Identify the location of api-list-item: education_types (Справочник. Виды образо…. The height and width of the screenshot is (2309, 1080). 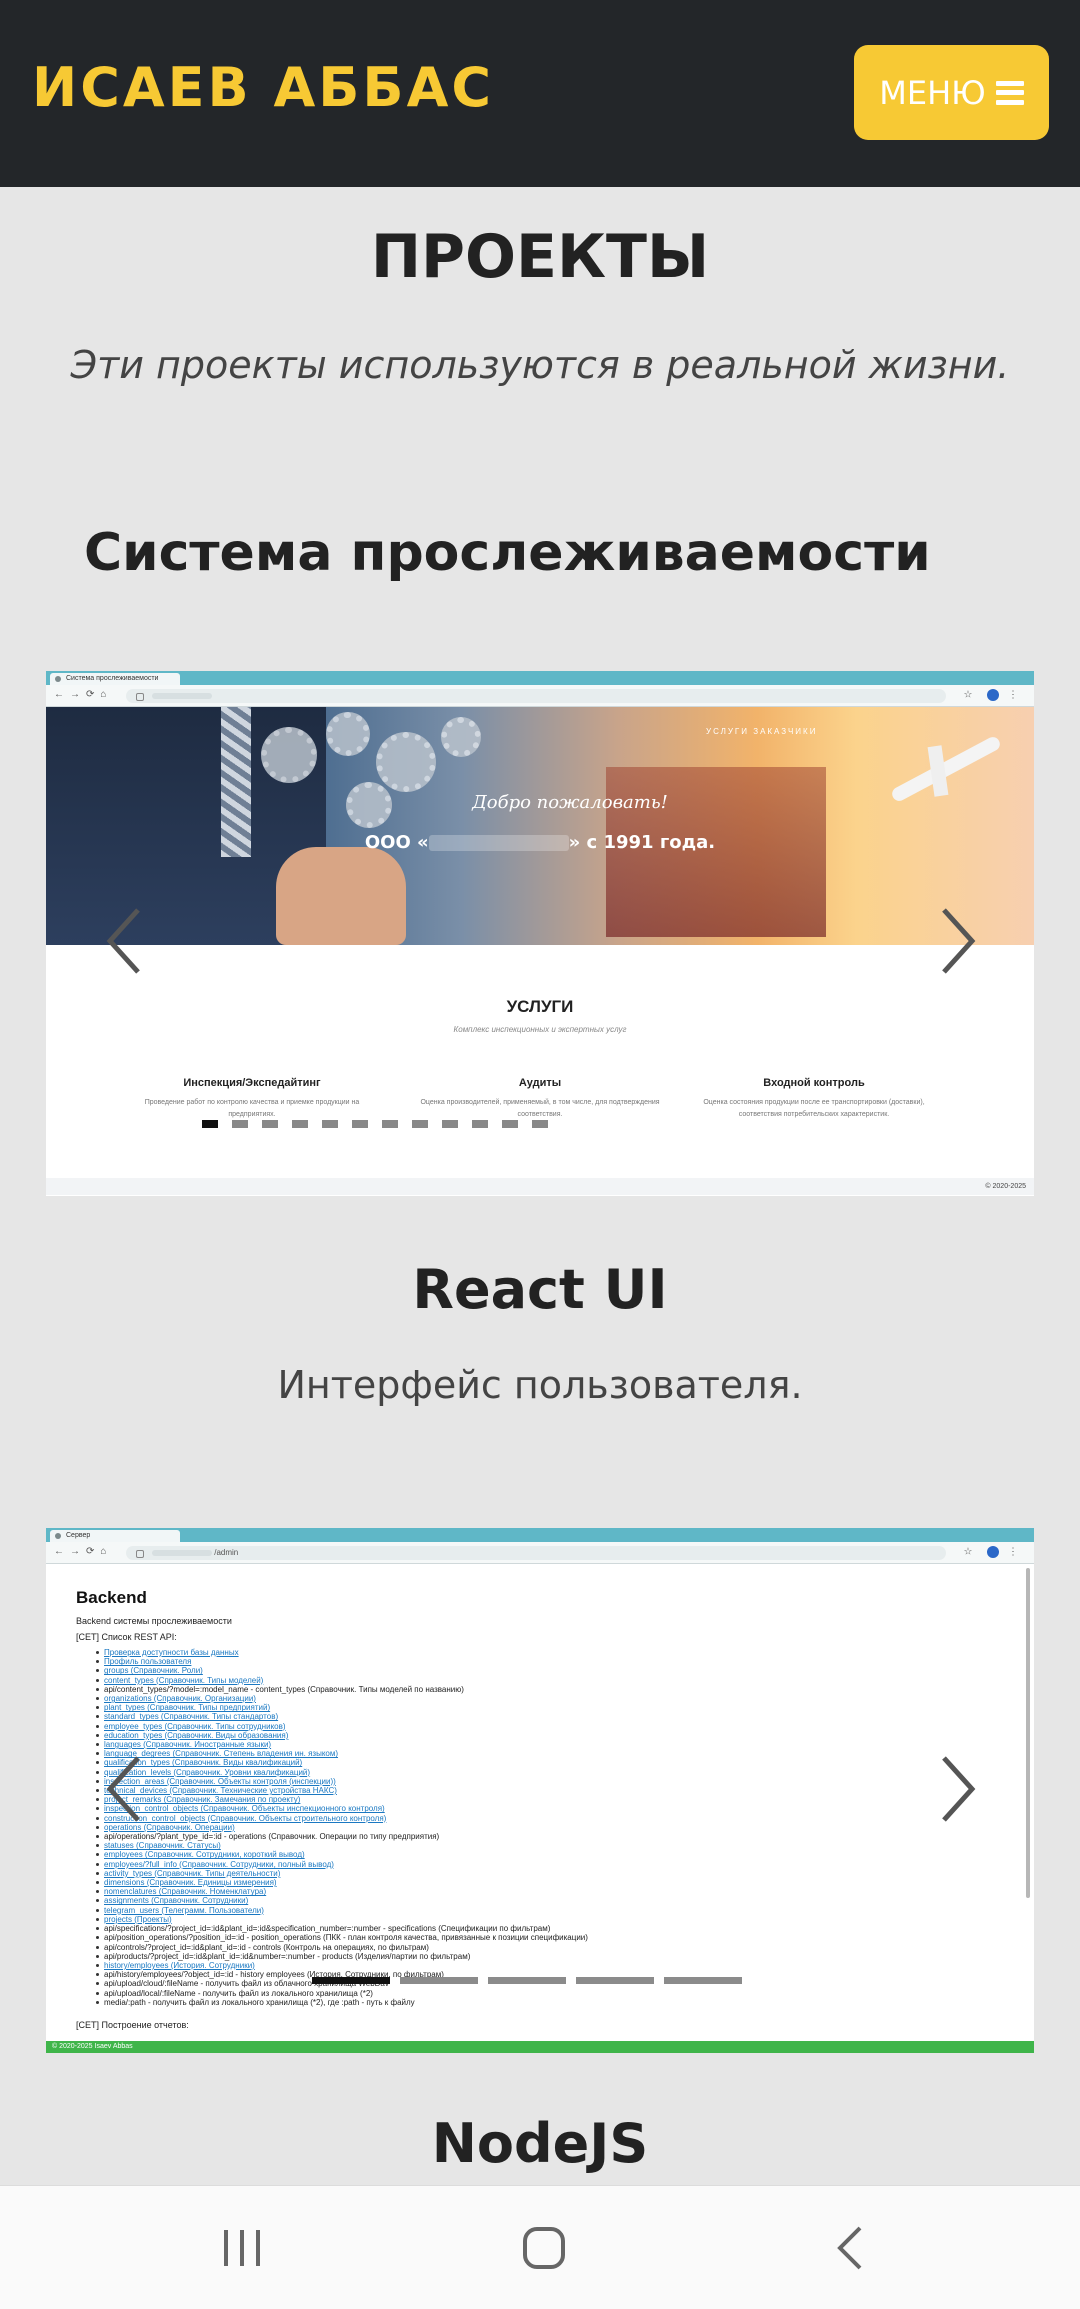
(550, 1735).